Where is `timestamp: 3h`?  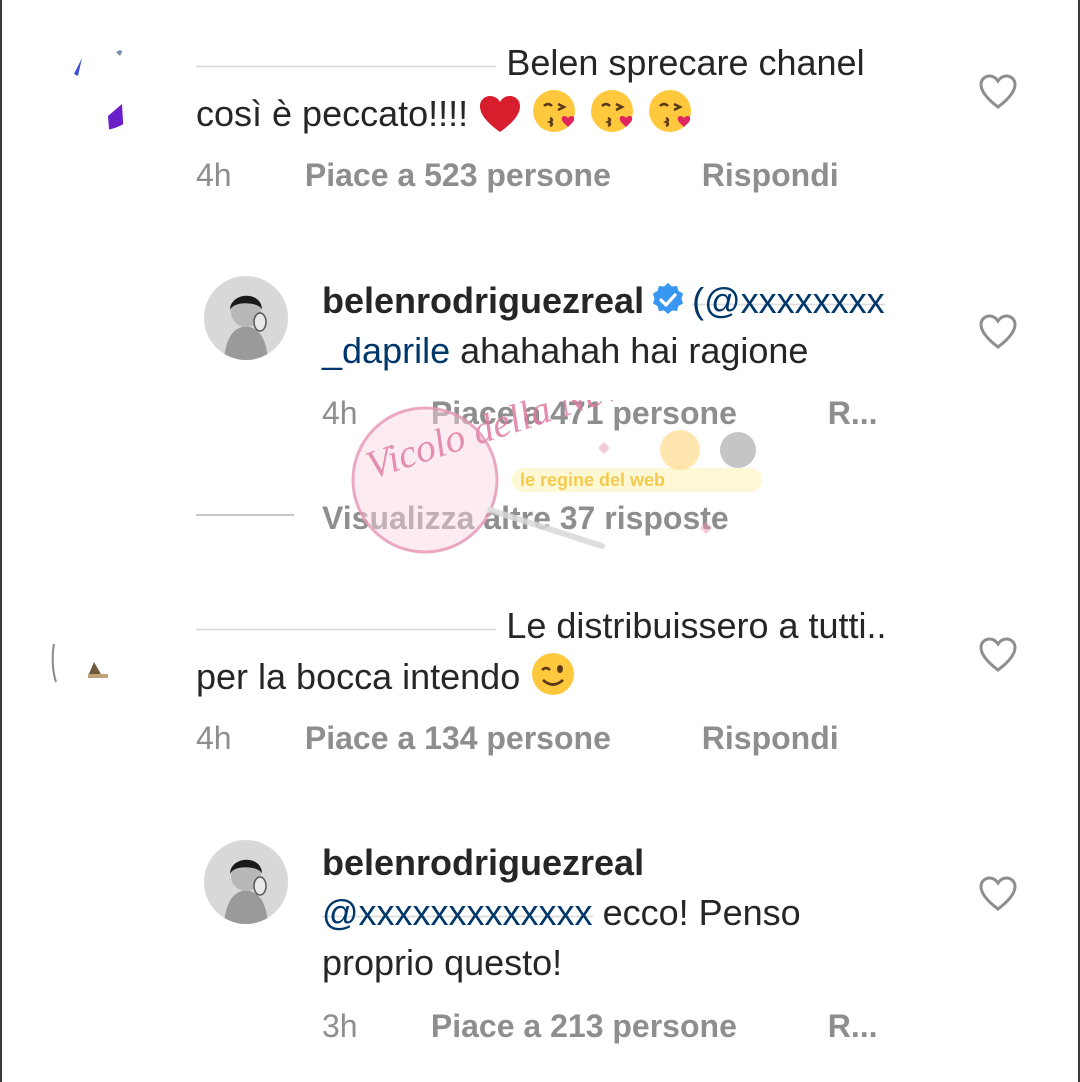
timestamp: 3h is located at coordinates (340, 1026).